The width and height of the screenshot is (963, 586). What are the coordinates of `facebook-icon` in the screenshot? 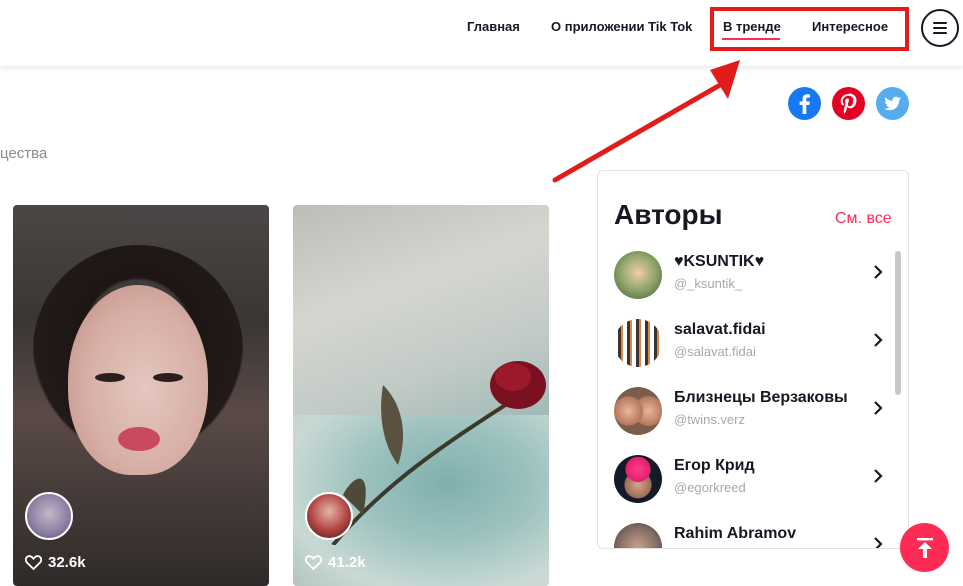 It's located at (804, 104).